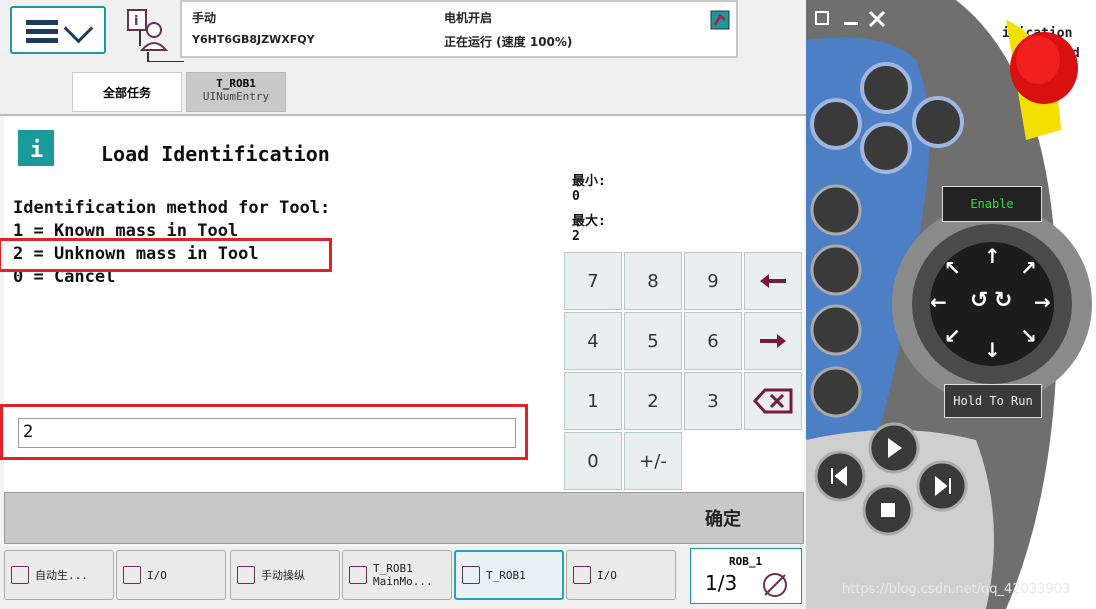 The width and height of the screenshot is (1096, 609). I want to click on rotate-cw-icon: ↻, so click(1003, 300).